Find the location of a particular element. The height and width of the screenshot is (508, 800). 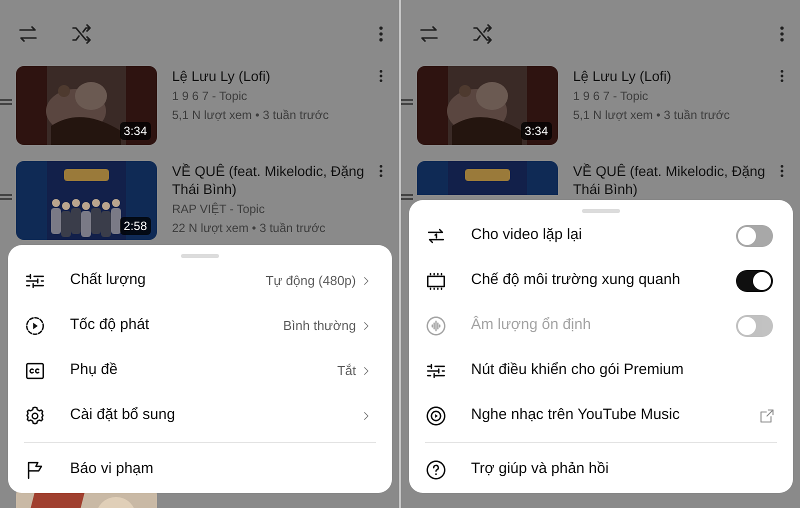

setting-value: Tắt is located at coordinates (346, 371).